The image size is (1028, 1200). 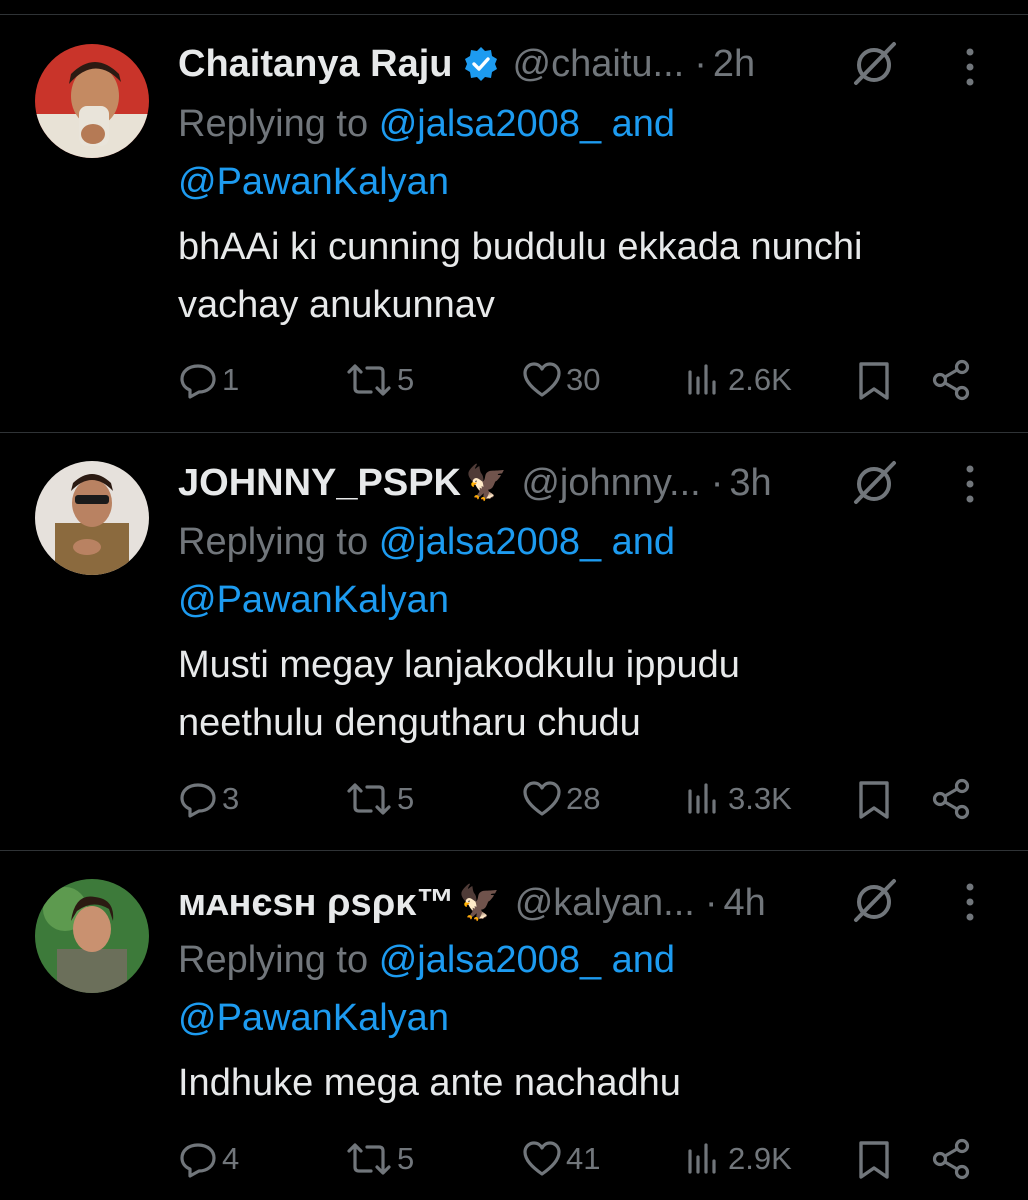 I want to click on tweet-text-line: Indhuke mega ante nachadhu, so click(x=429, y=1083).